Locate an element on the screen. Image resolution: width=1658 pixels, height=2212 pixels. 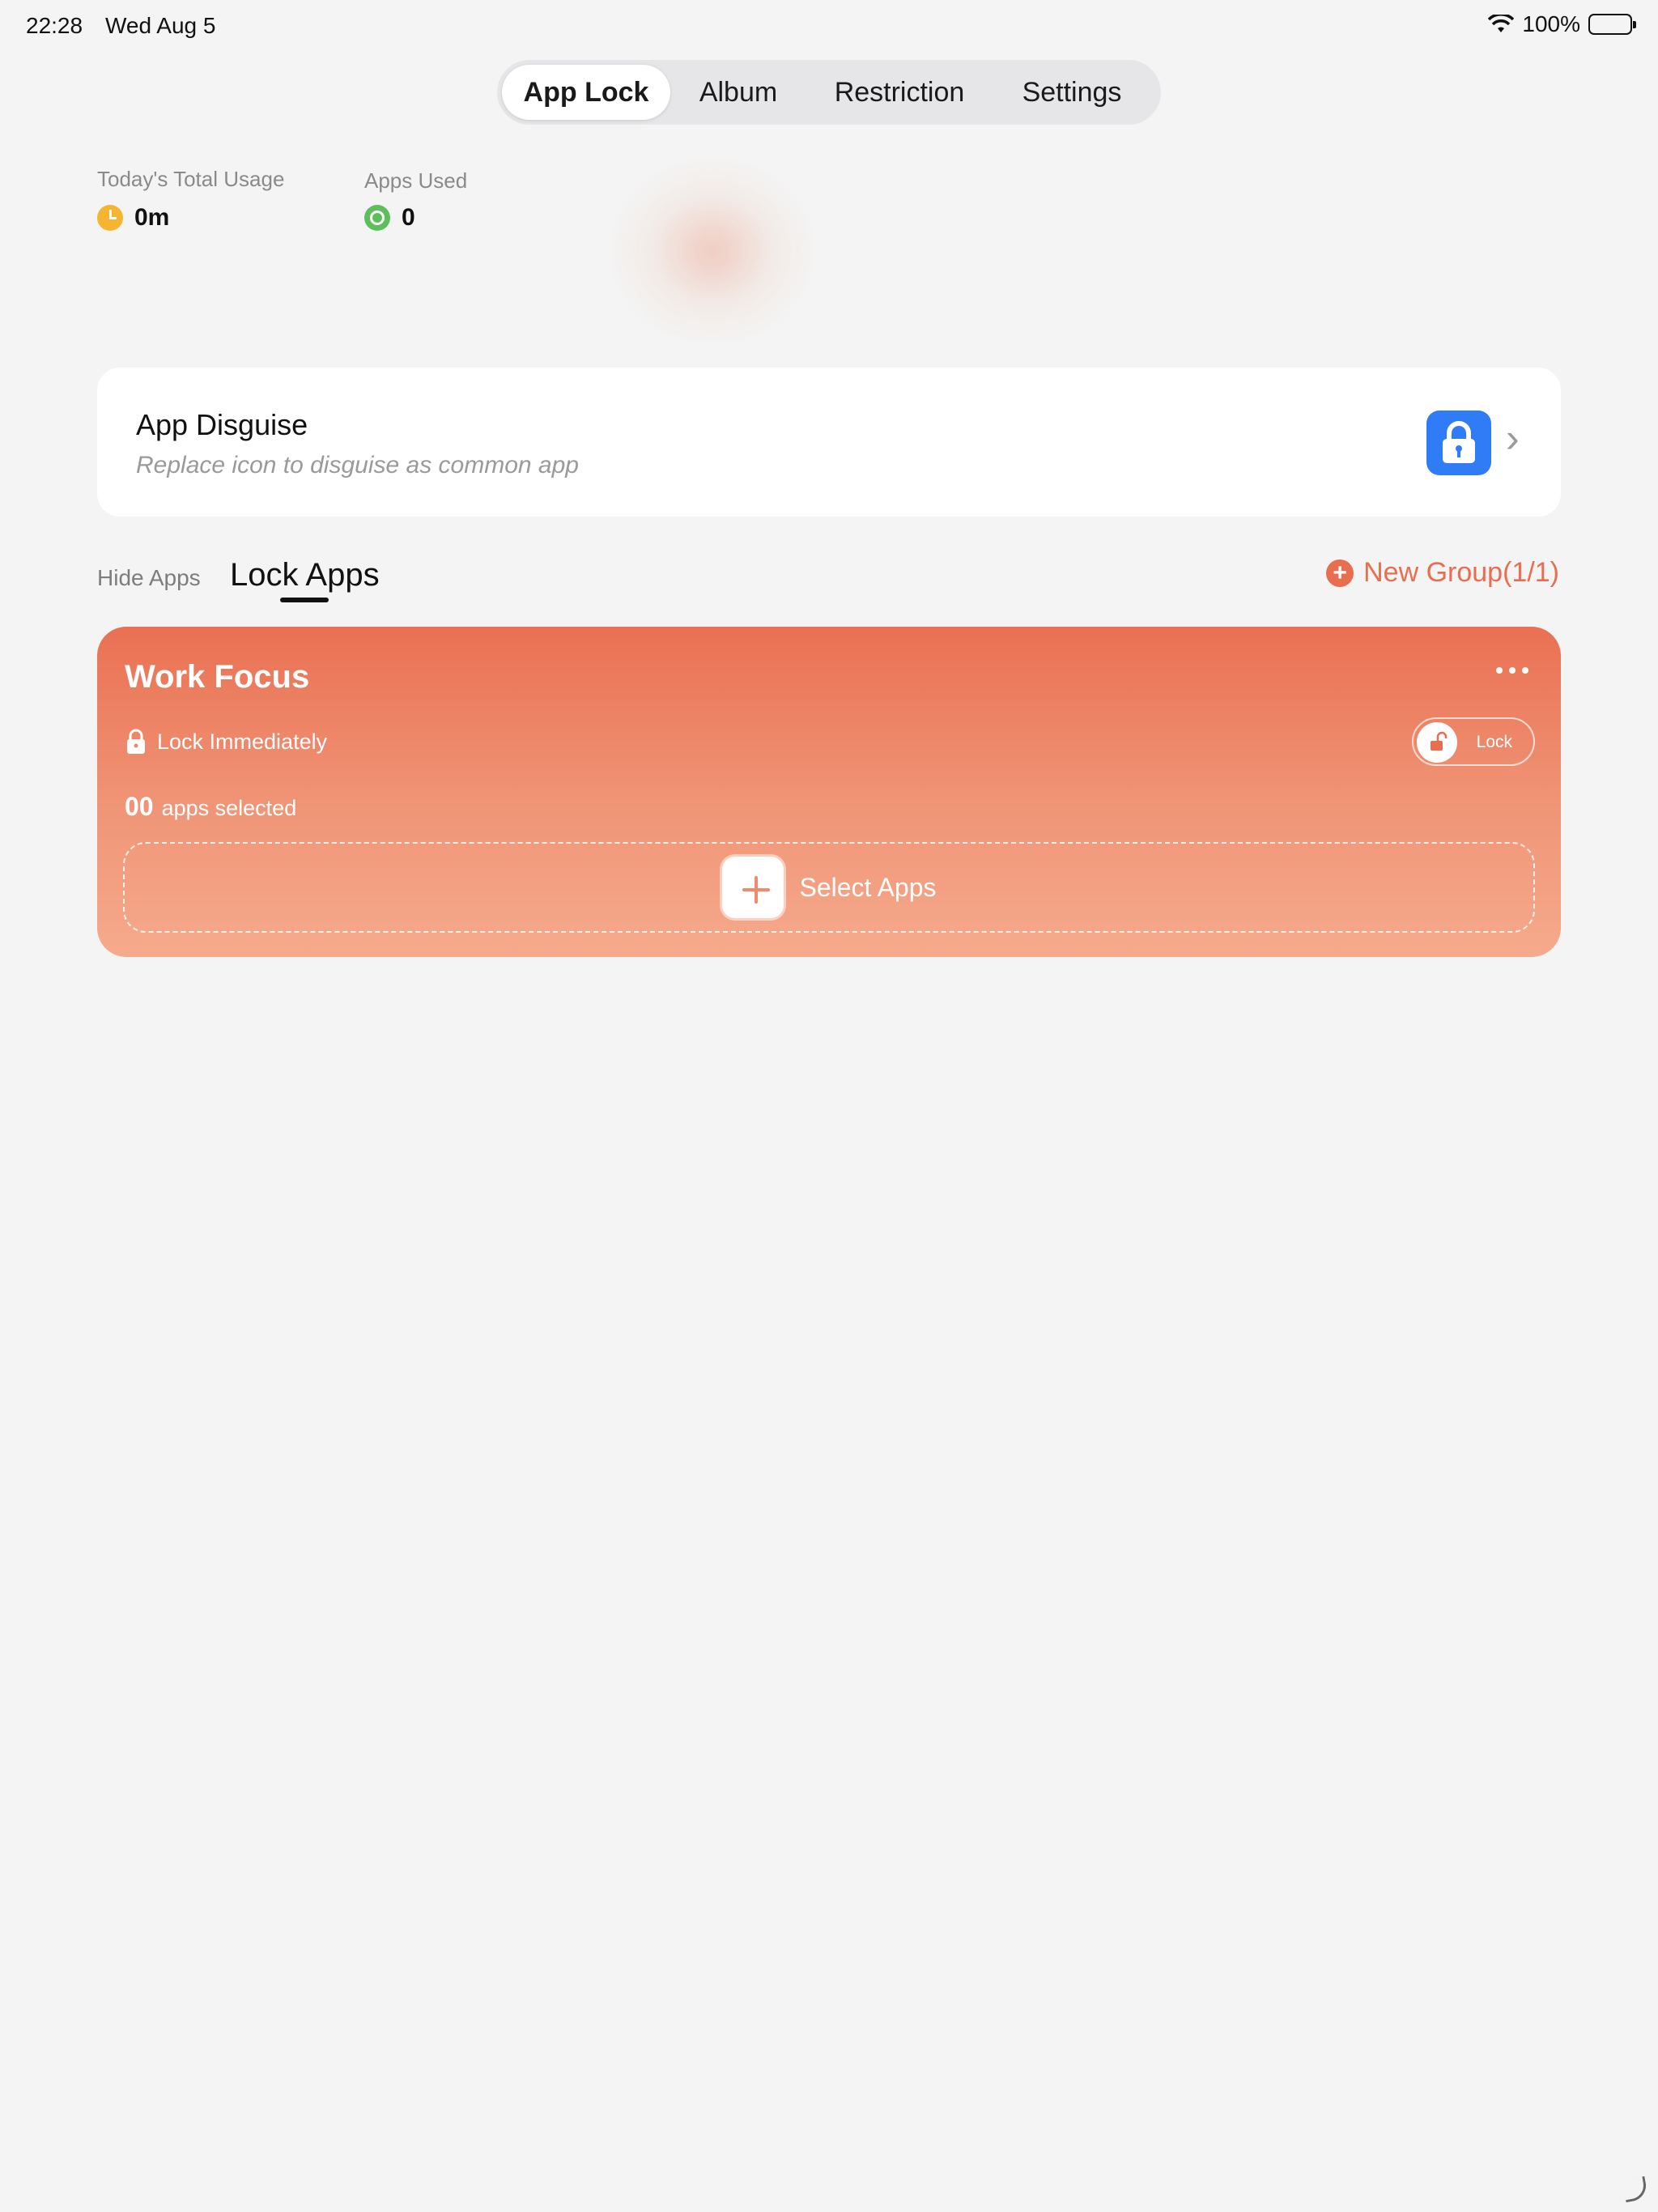
tab-restriction: Restriction is located at coordinates (899, 93).